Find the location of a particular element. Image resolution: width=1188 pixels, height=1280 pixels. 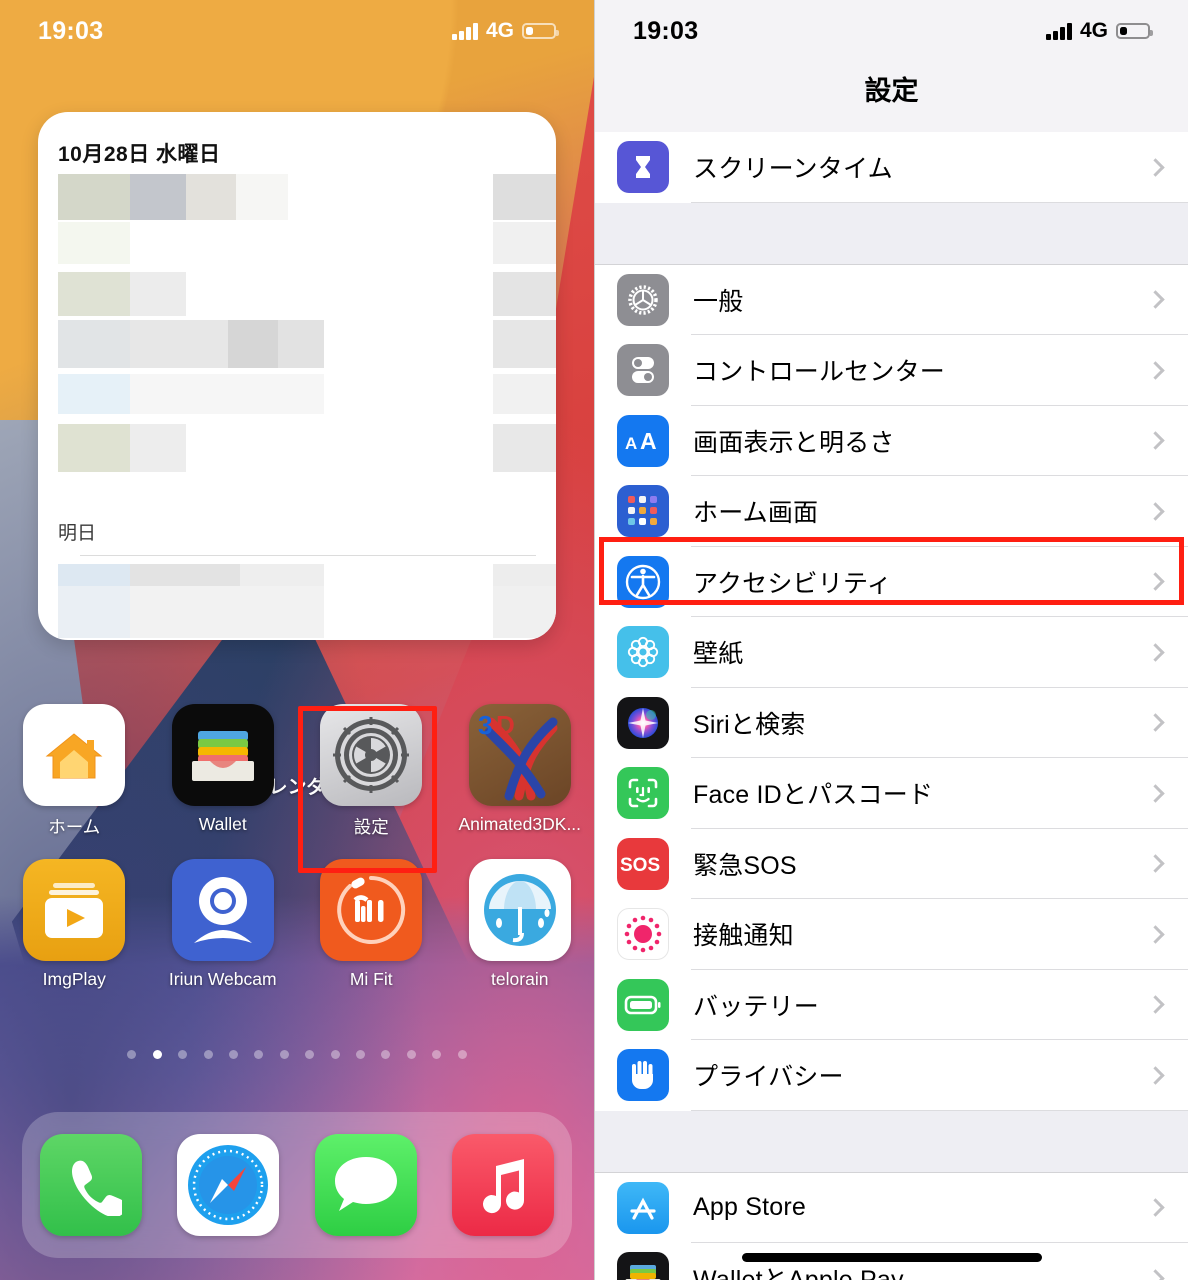

app-label: Iriun Webcam is located at coordinates (222, 979).